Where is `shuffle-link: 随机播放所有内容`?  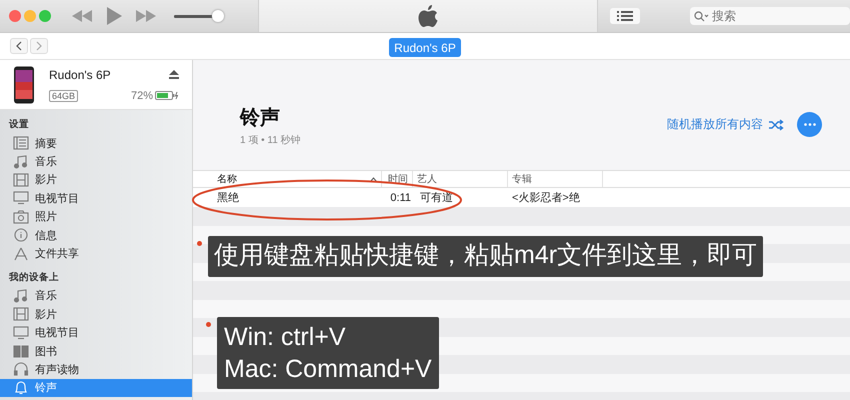
shuffle-link: 随机播放所有内容 is located at coordinates (715, 124).